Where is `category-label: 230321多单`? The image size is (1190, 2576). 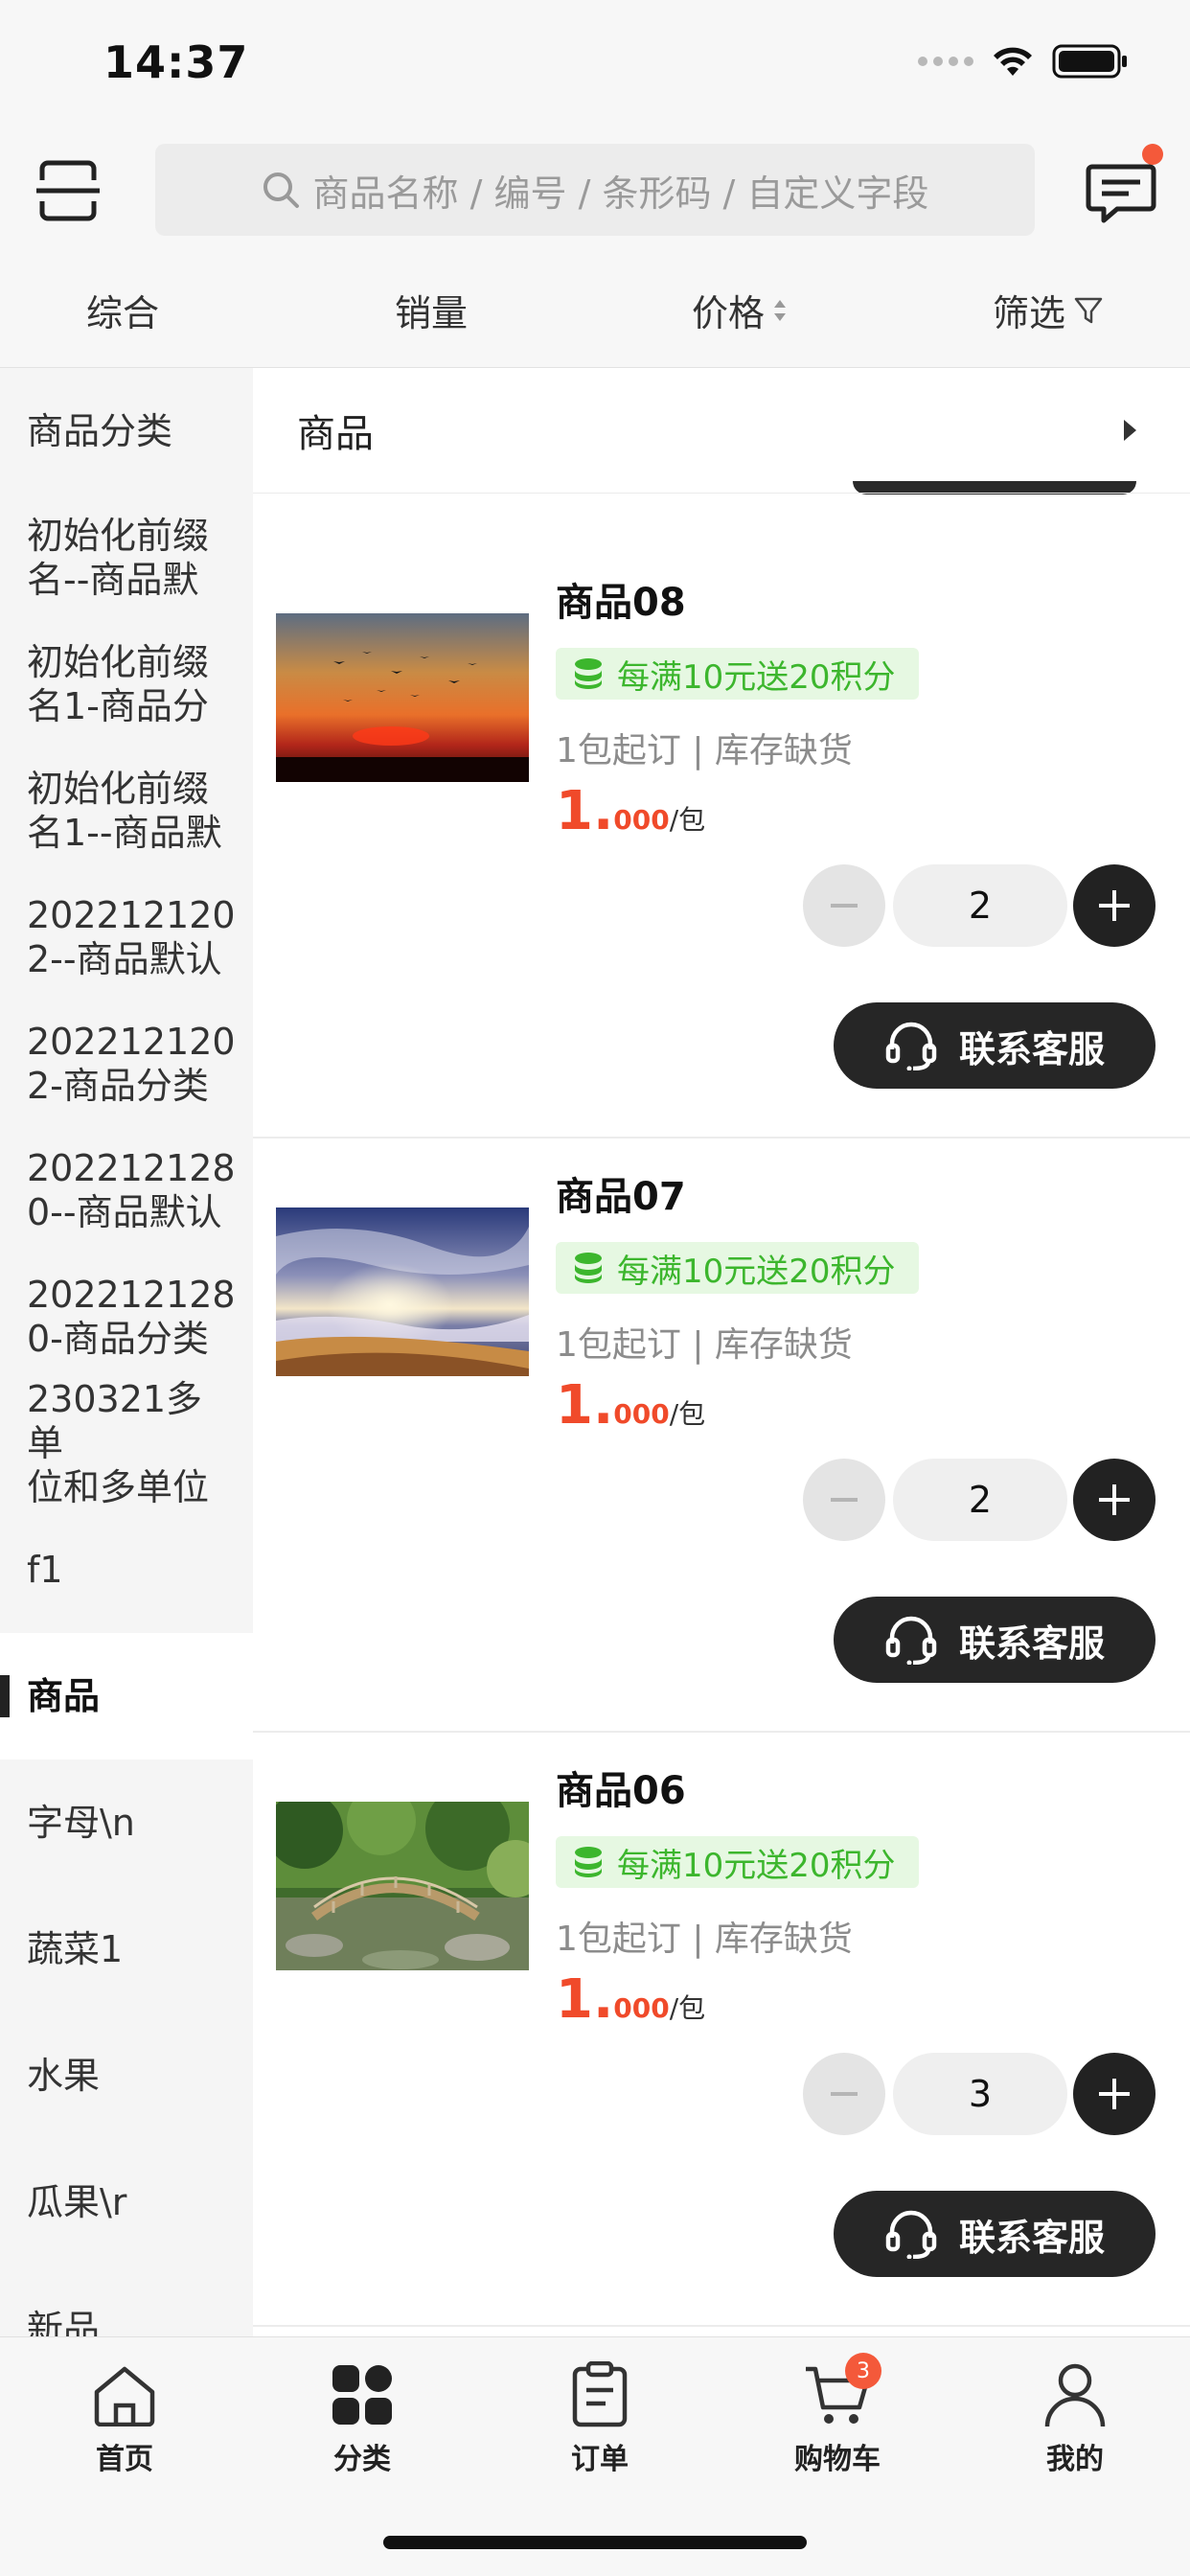
category-label: 230321多单 is located at coordinates (115, 1421).